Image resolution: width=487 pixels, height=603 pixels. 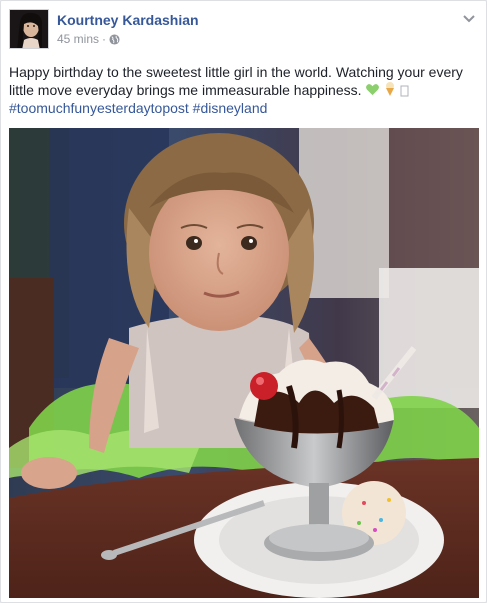 What do you see at coordinates (78, 39) in the screenshot?
I see `post-timestamp: 45 mins` at bounding box center [78, 39].